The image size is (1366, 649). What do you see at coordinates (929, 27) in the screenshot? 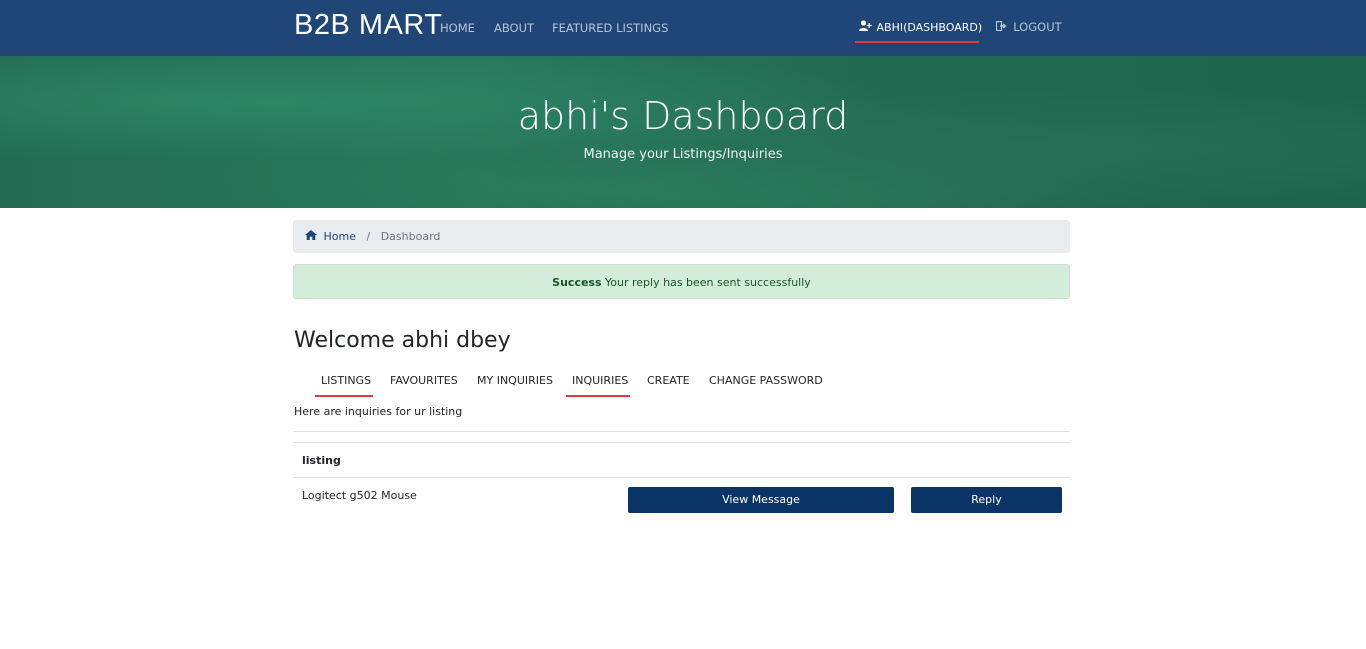
I see `nav-dashboard-label: ABHI(DASHBOARD)` at bounding box center [929, 27].